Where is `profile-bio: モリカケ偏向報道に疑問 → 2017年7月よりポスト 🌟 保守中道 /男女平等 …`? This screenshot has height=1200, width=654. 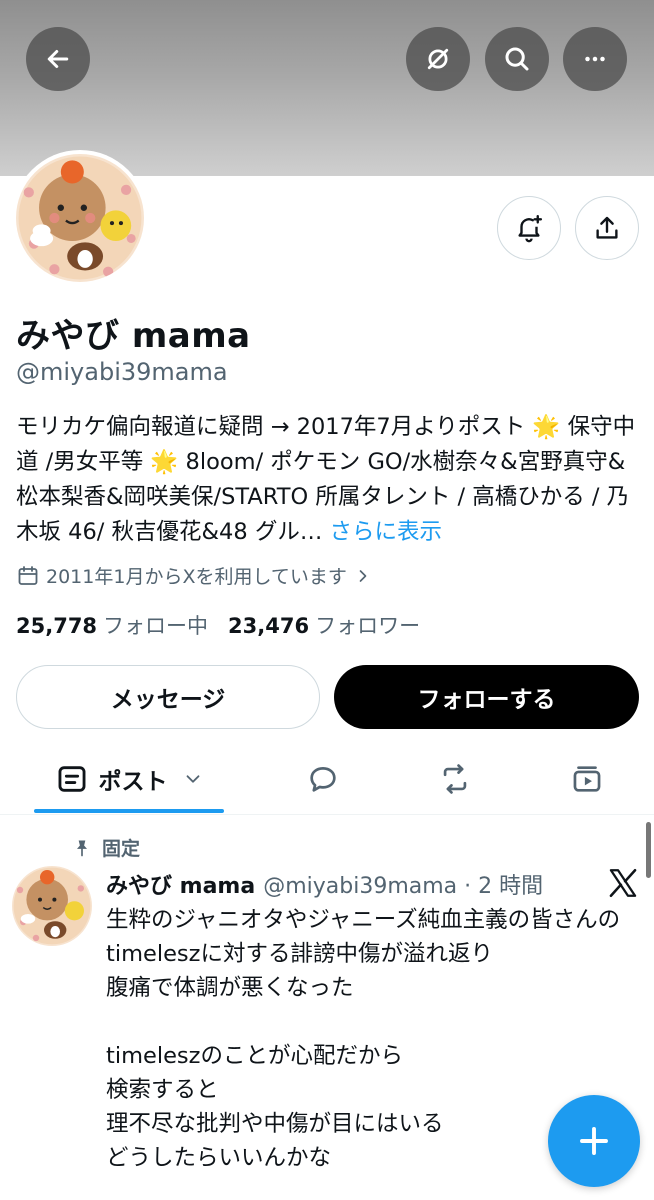 profile-bio: モリカケ偏向報道に疑問 → 2017年7月よりポスト 🌟 保守中道 /男女平等 … is located at coordinates (330, 480).